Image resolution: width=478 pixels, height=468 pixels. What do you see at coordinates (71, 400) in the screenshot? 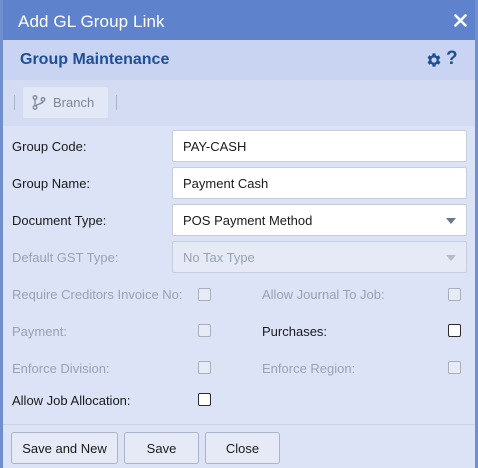
I see `allow-job-allocation-label: Allow Job Allocation:` at bounding box center [71, 400].